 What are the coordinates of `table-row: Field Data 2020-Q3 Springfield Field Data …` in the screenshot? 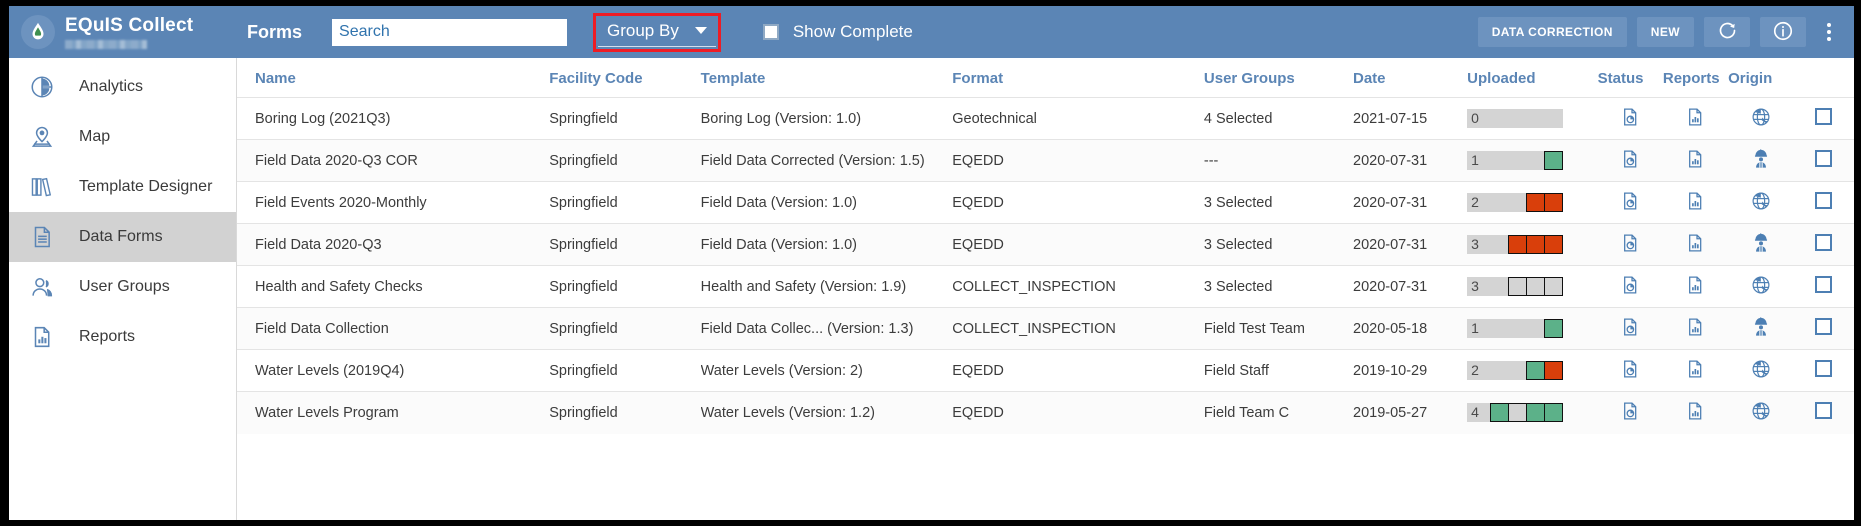 It's located at (1045, 244).